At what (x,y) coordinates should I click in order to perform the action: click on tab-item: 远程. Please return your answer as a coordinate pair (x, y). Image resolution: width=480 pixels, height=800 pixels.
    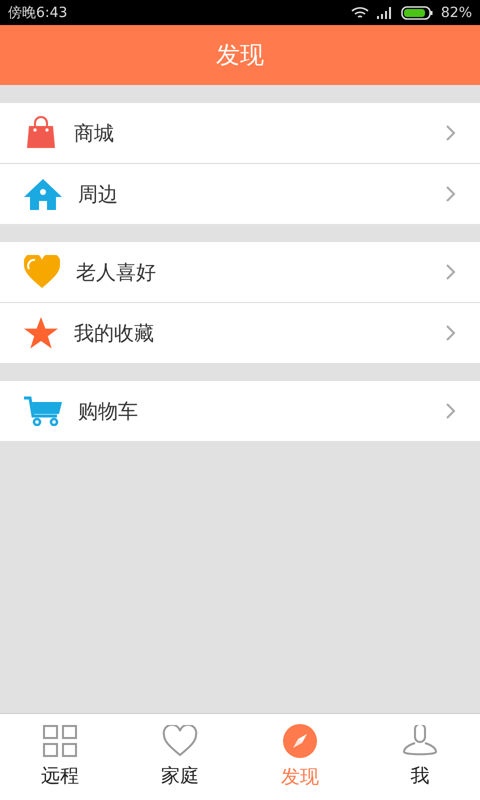
    Looking at the image, I should click on (60, 757).